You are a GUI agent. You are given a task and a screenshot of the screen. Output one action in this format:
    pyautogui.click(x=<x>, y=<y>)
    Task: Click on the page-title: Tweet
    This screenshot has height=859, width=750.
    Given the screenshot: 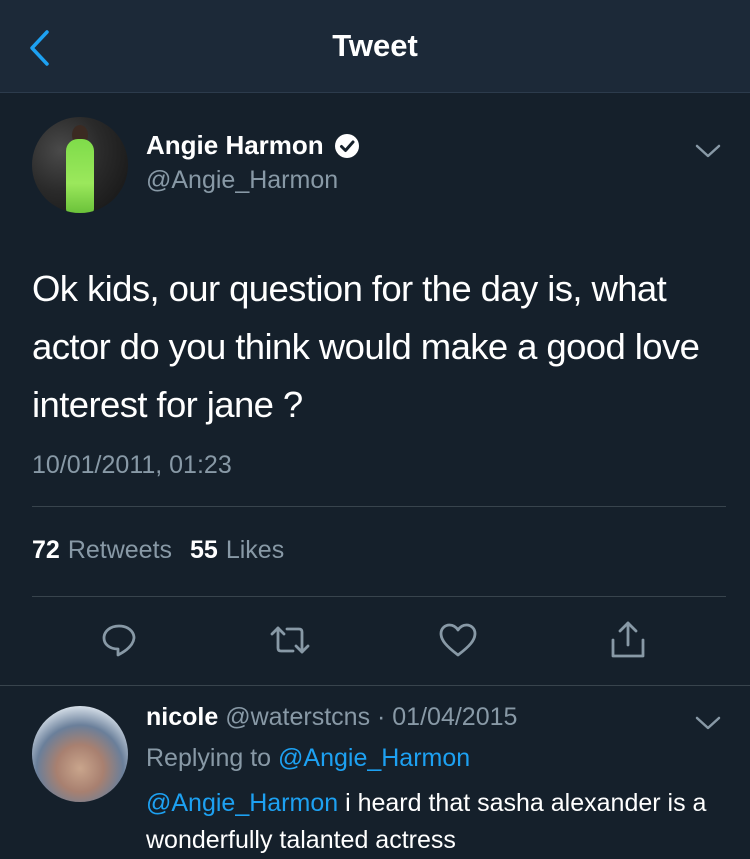 What is the action you would take?
    pyautogui.click(x=375, y=45)
    